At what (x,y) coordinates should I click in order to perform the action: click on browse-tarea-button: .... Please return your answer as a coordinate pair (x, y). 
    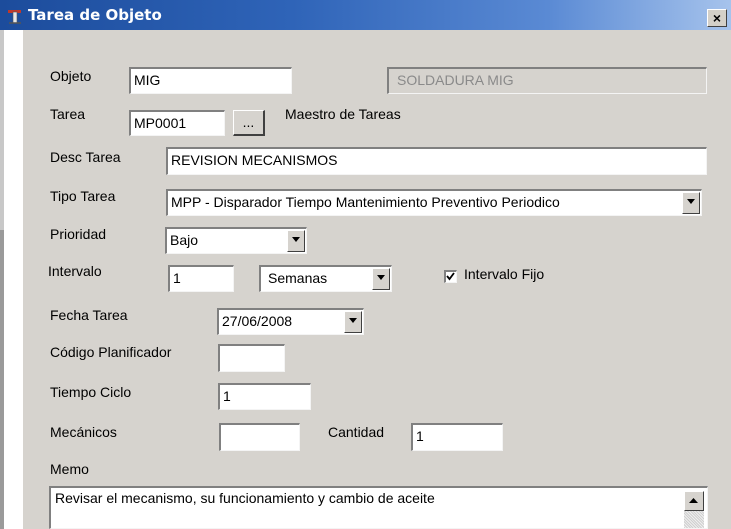
    Looking at the image, I should click on (249, 123).